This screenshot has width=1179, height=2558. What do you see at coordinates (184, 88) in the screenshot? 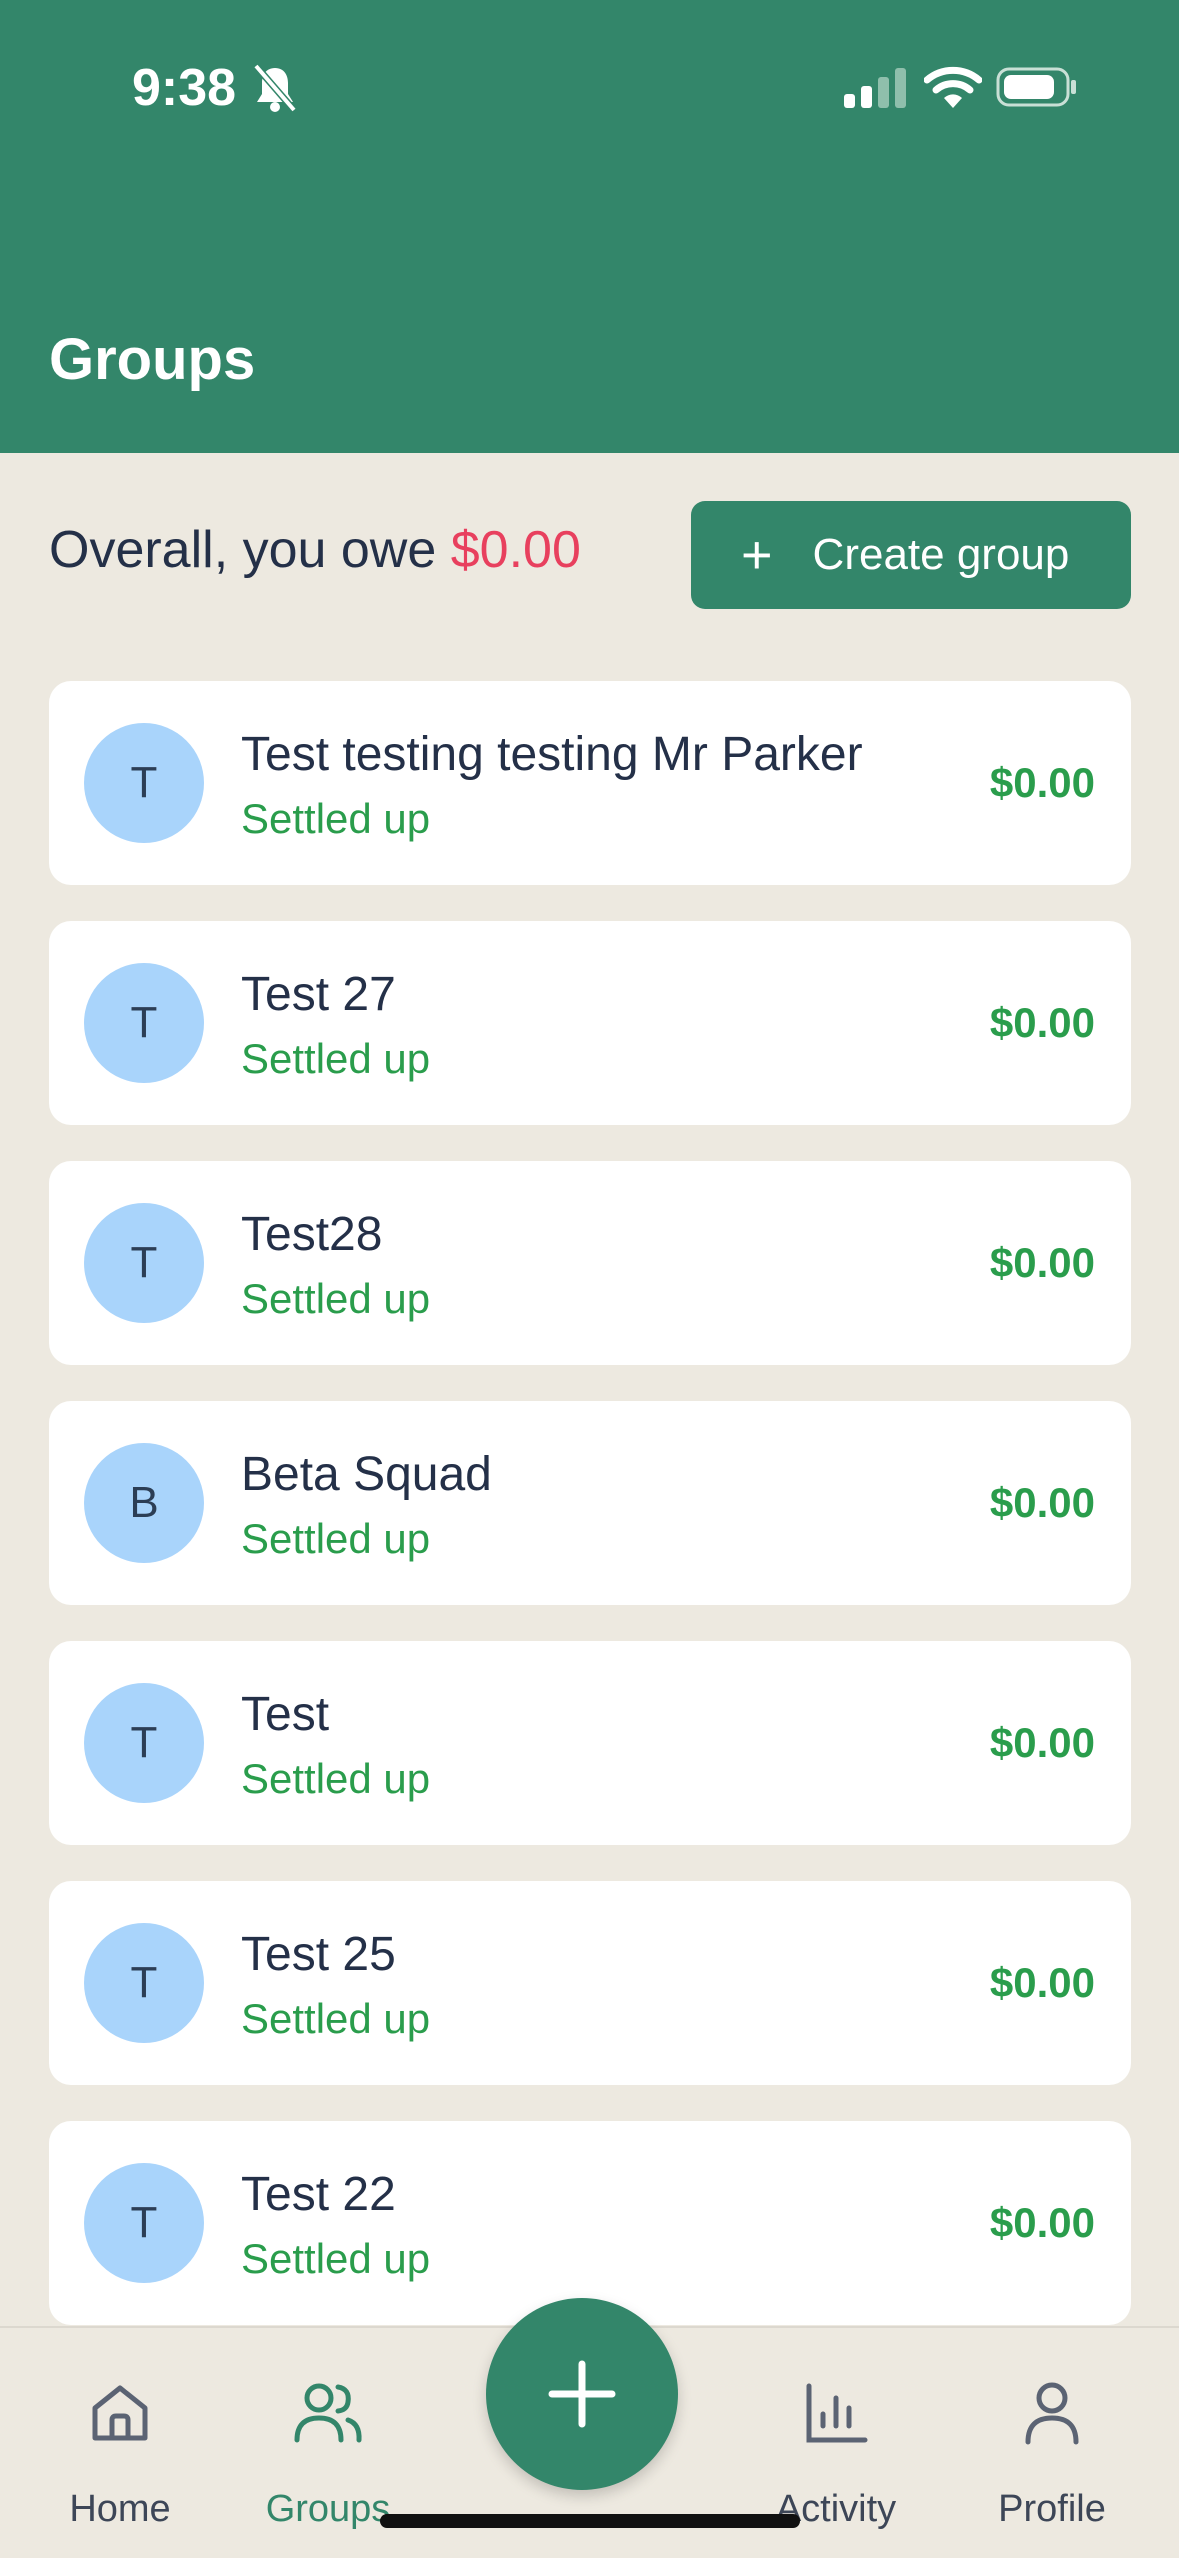
I see `status-time: 9:38` at bounding box center [184, 88].